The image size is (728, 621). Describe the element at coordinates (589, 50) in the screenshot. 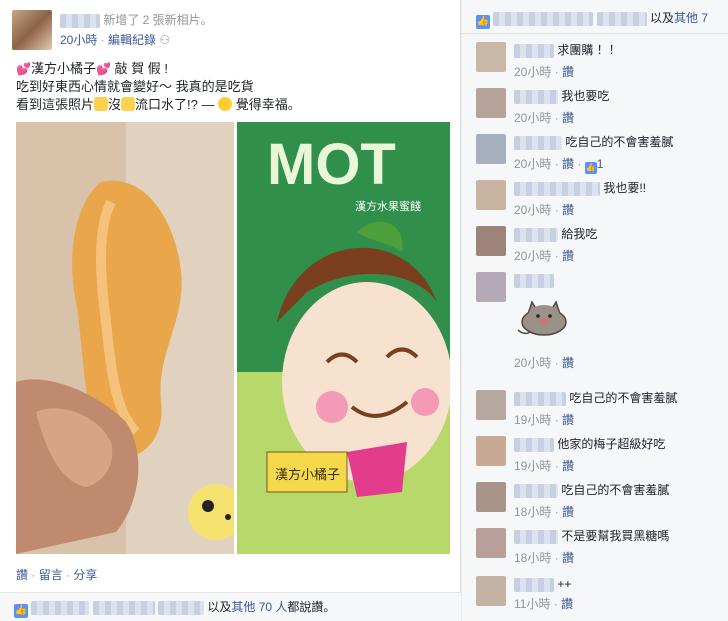

I see `comment-text: 求團購 ！！` at that location.